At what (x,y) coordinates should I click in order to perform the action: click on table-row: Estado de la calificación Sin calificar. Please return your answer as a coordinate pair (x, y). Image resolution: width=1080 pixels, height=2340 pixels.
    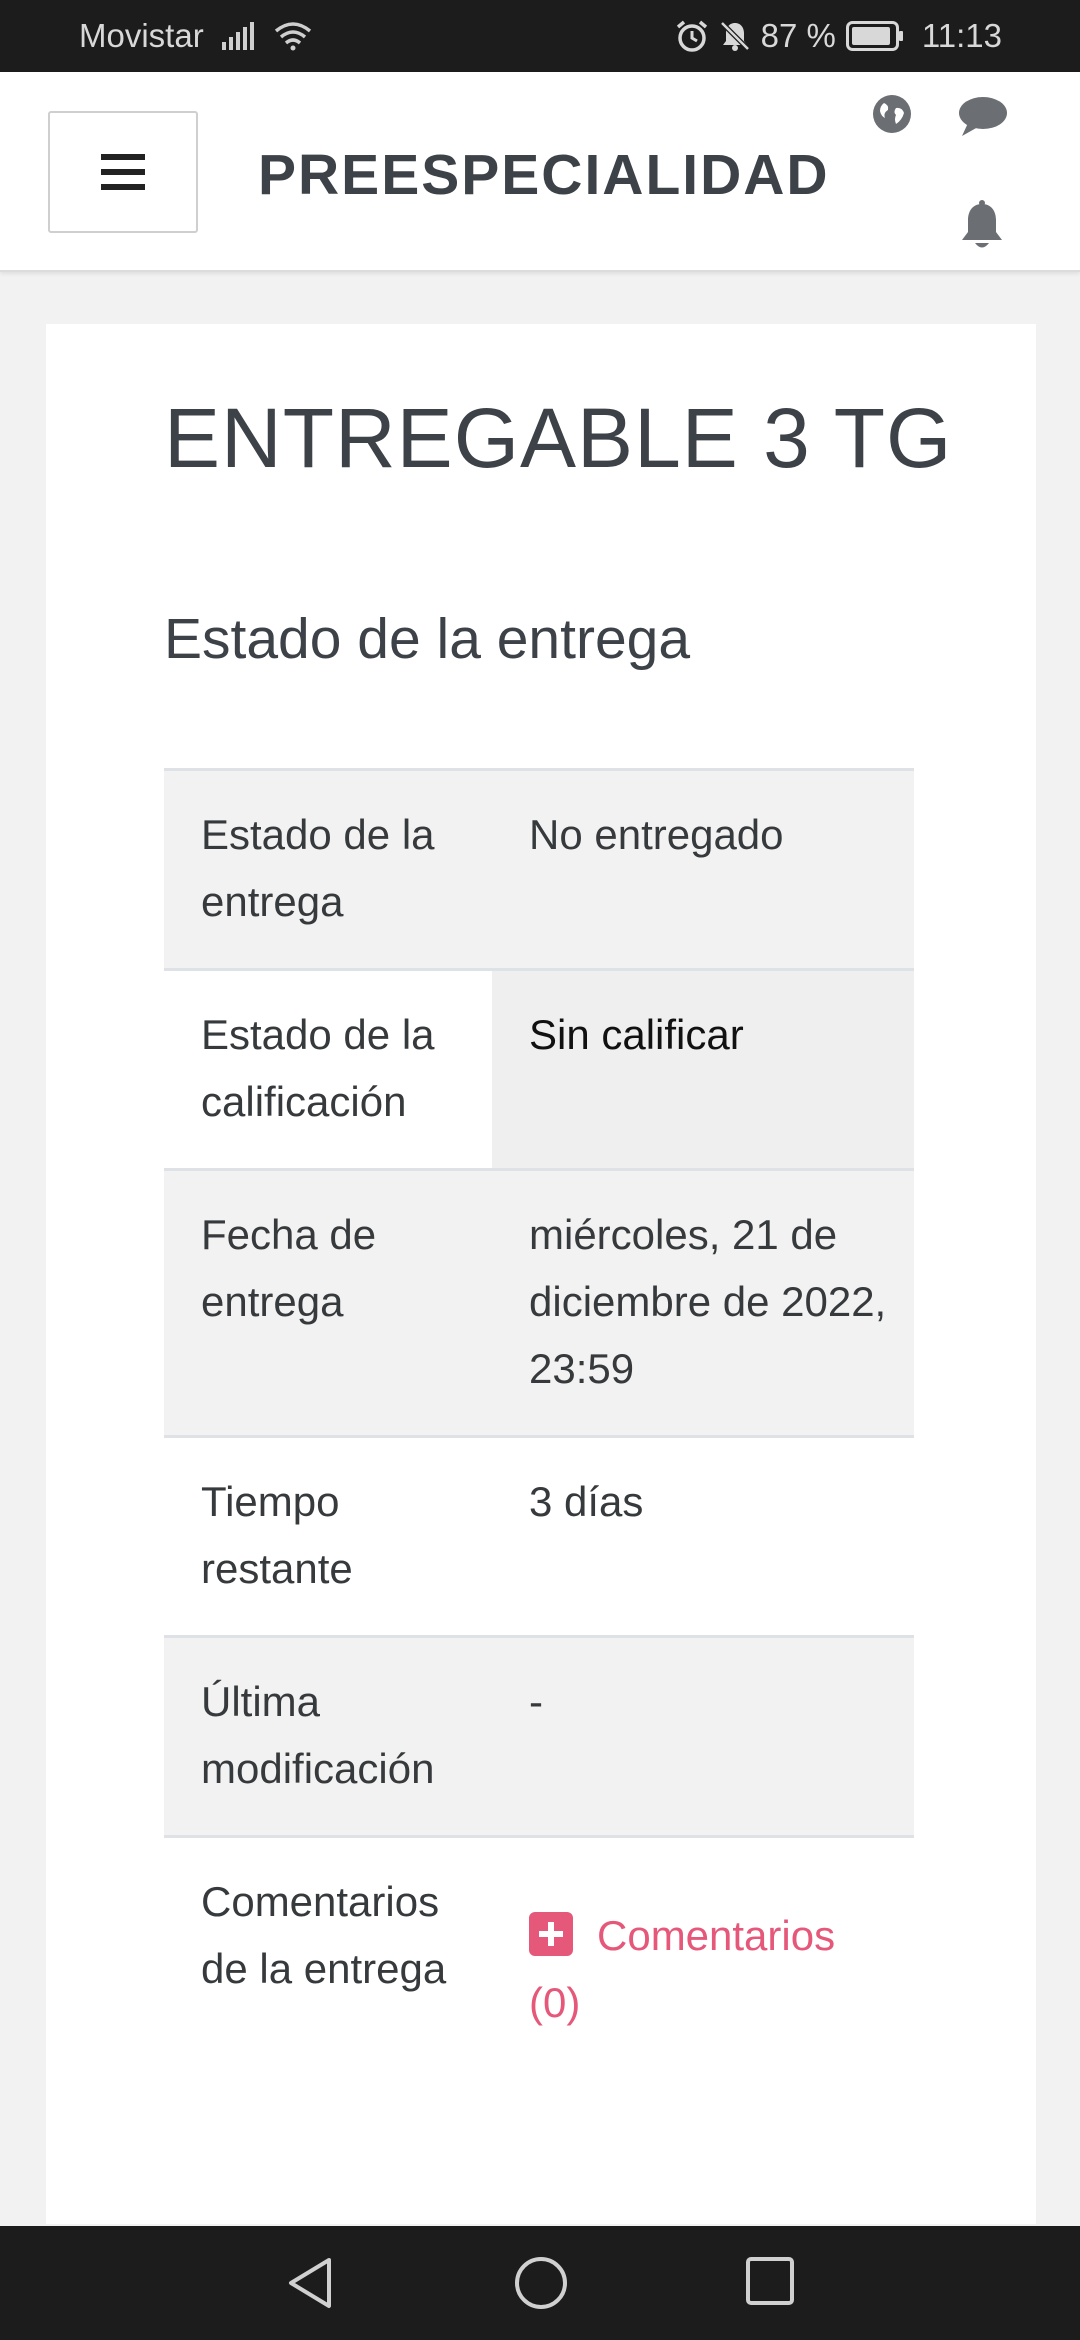
    Looking at the image, I should click on (539, 1071).